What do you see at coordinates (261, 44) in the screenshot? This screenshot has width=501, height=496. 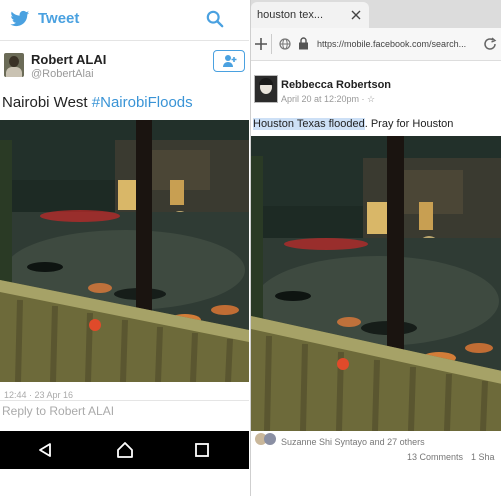 I see `new-tab-icon` at bounding box center [261, 44].